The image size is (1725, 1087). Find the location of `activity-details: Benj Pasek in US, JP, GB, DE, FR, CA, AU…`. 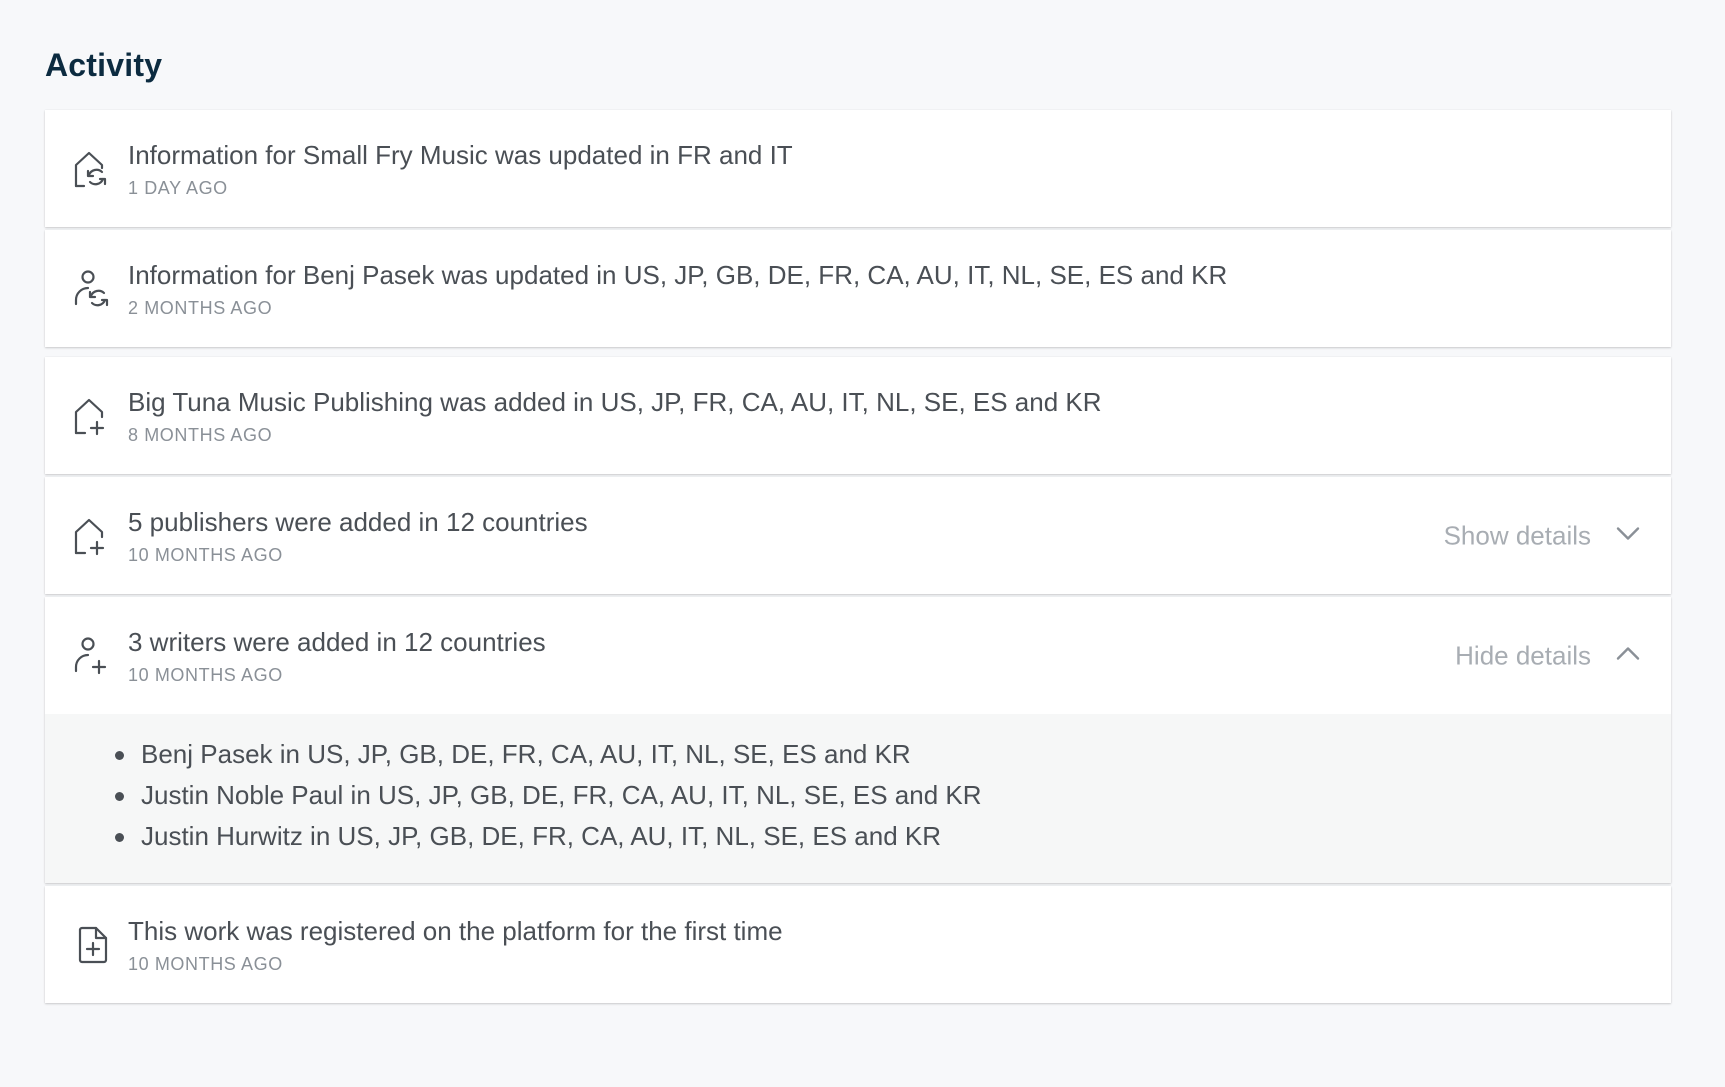

activity-details: Benj Pasek in US, JP, GB, DE, FR, CA, AU… is located at coordinates (858, 798).